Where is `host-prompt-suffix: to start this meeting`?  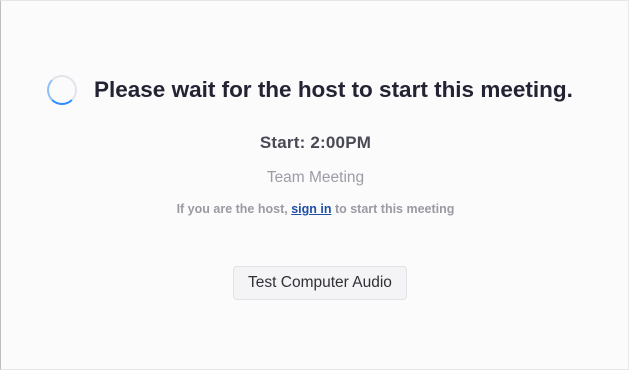
host-prompt-suffix: to start this meeting is located at coordinates (393, 209).